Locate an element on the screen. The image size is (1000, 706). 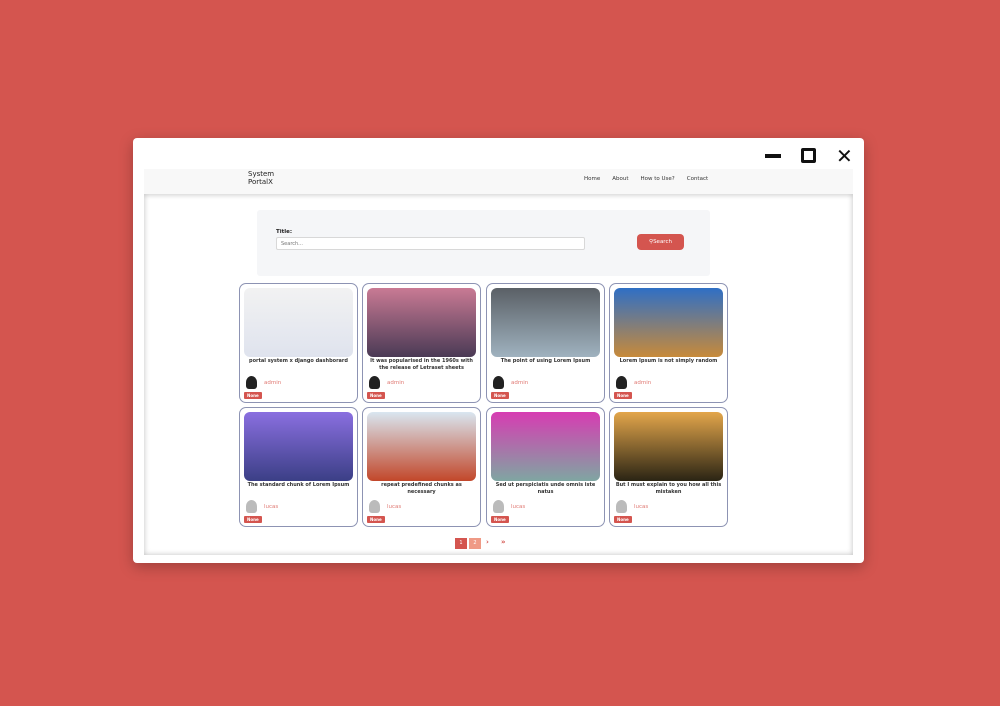
search-input is located at coordinates (430, 243).